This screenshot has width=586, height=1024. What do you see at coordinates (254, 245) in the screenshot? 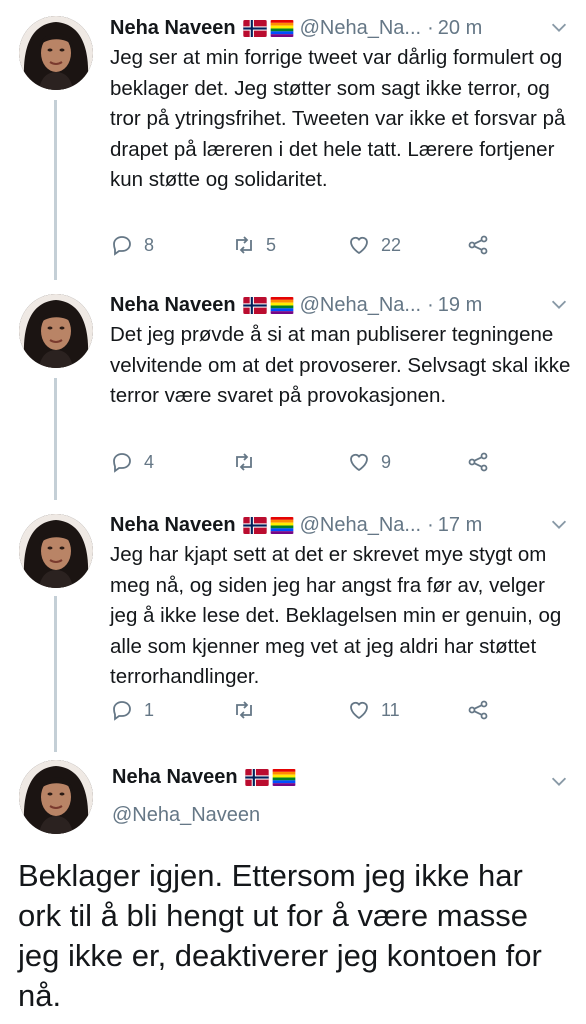
I see `retweet-button: 5` at bounding box center [254, 245].